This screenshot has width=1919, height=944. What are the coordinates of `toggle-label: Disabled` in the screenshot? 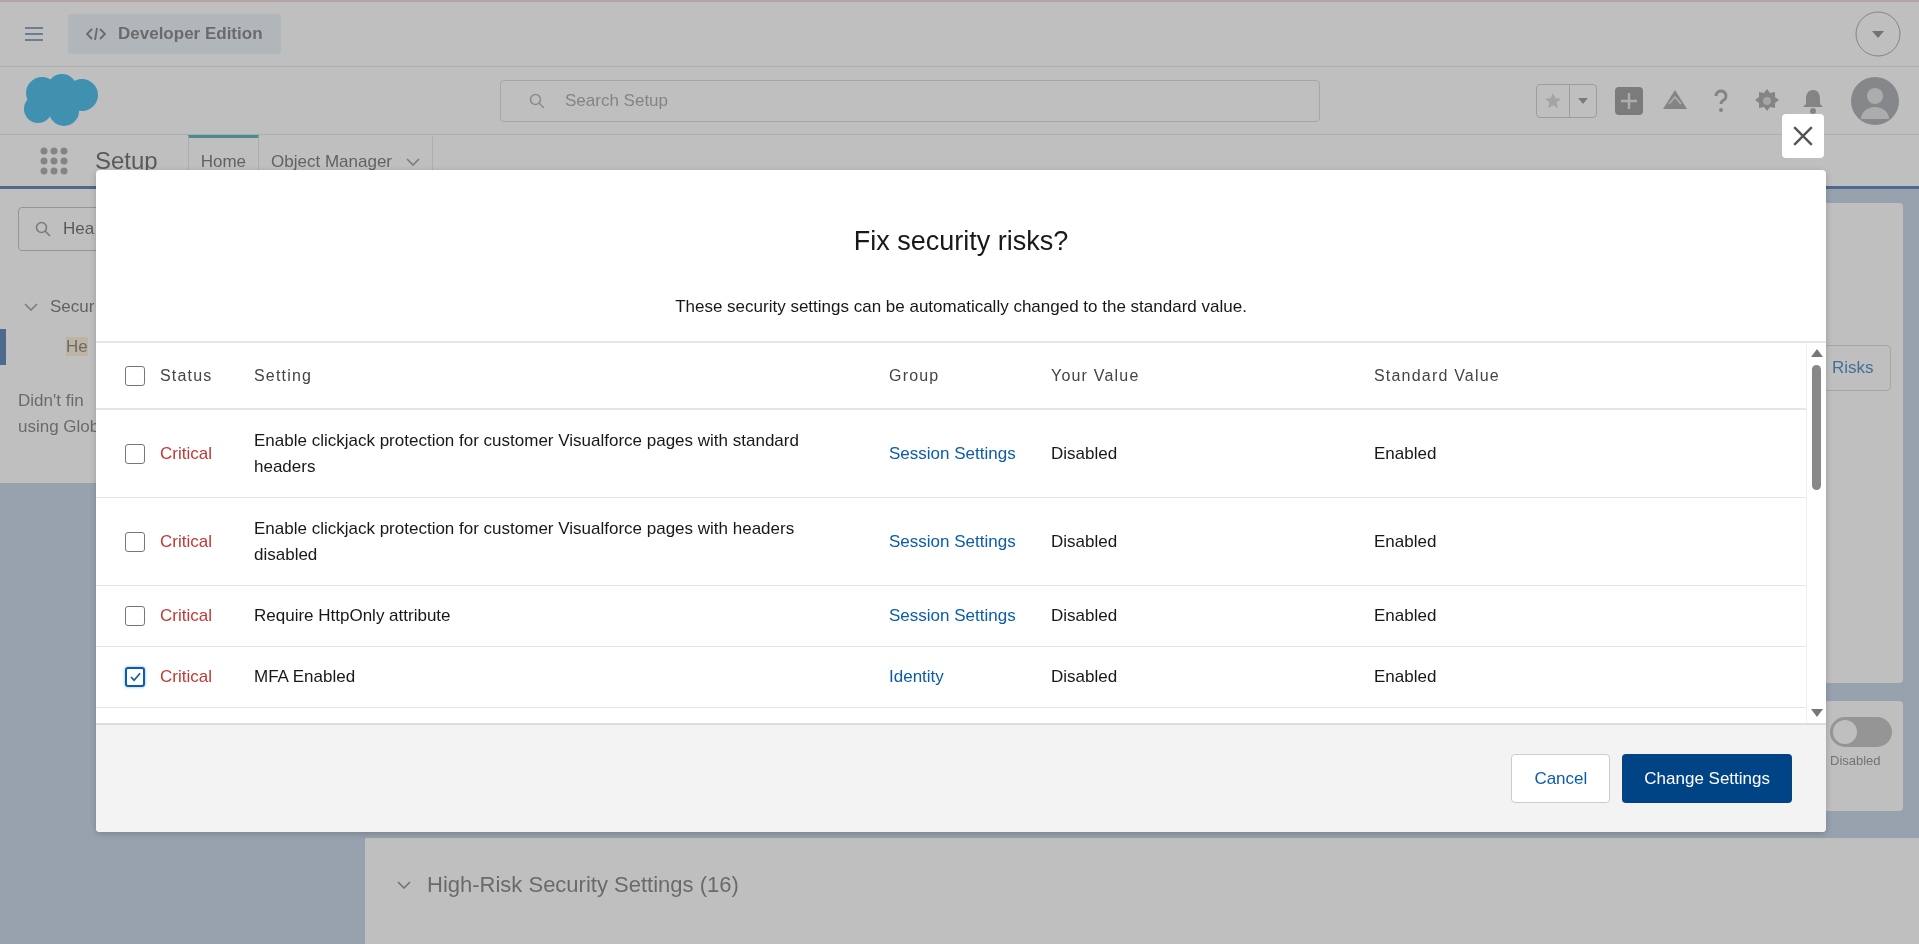 It's located at (1856, 760).